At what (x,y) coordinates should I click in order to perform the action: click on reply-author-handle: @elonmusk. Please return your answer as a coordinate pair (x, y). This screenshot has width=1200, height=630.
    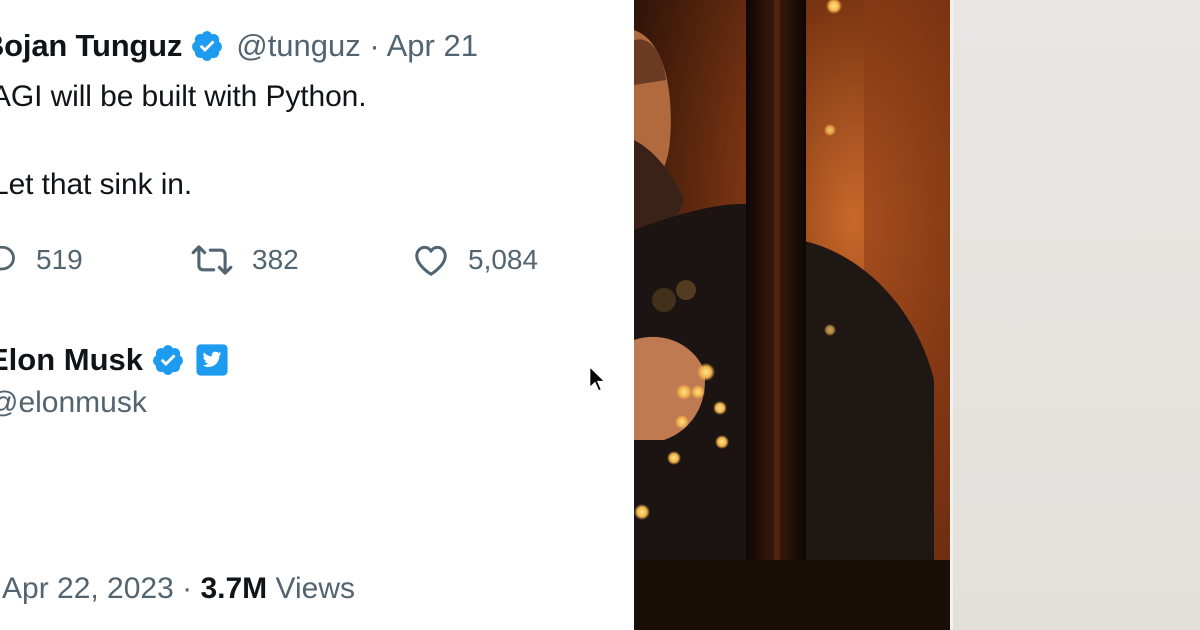
    Looking at the image, I should click on (73, 403).